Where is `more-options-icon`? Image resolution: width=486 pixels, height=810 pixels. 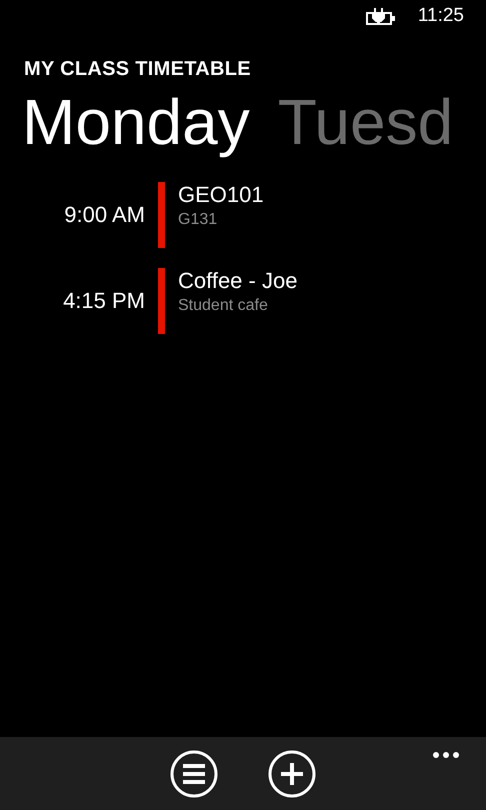
more-options-icon is located at coordinates (446, 755).